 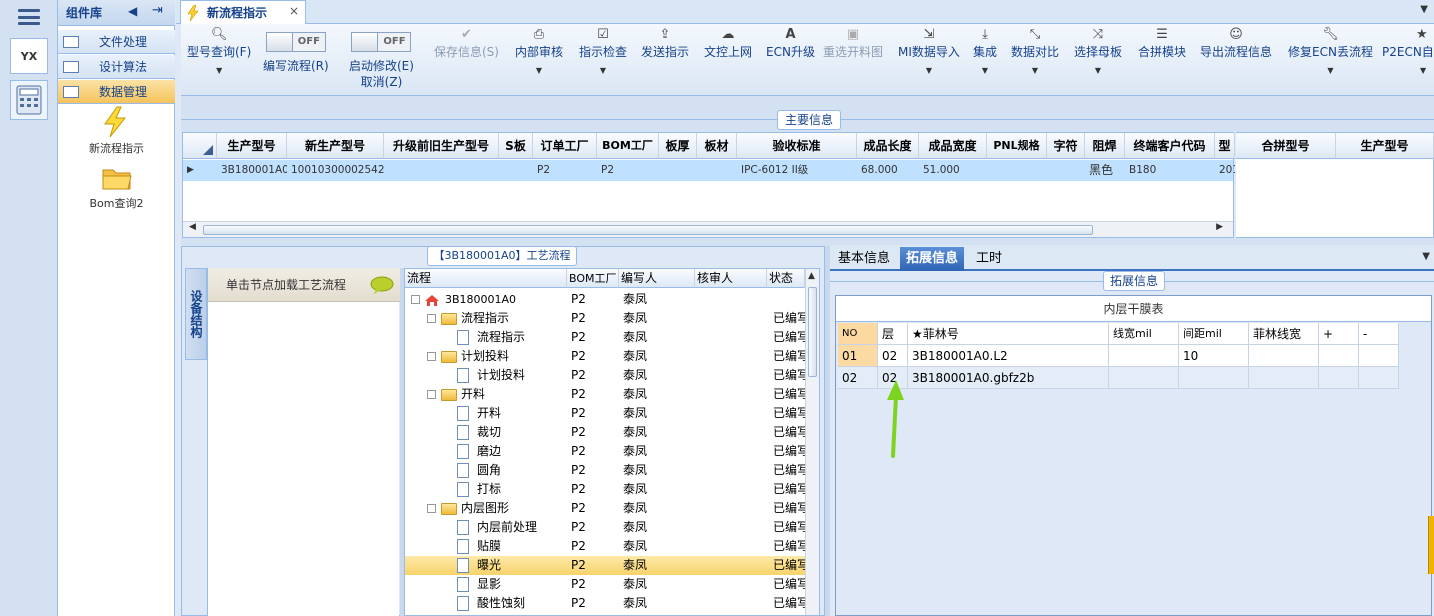 I want to click on col-header: 订单工厂, so click(x=565, y=146).